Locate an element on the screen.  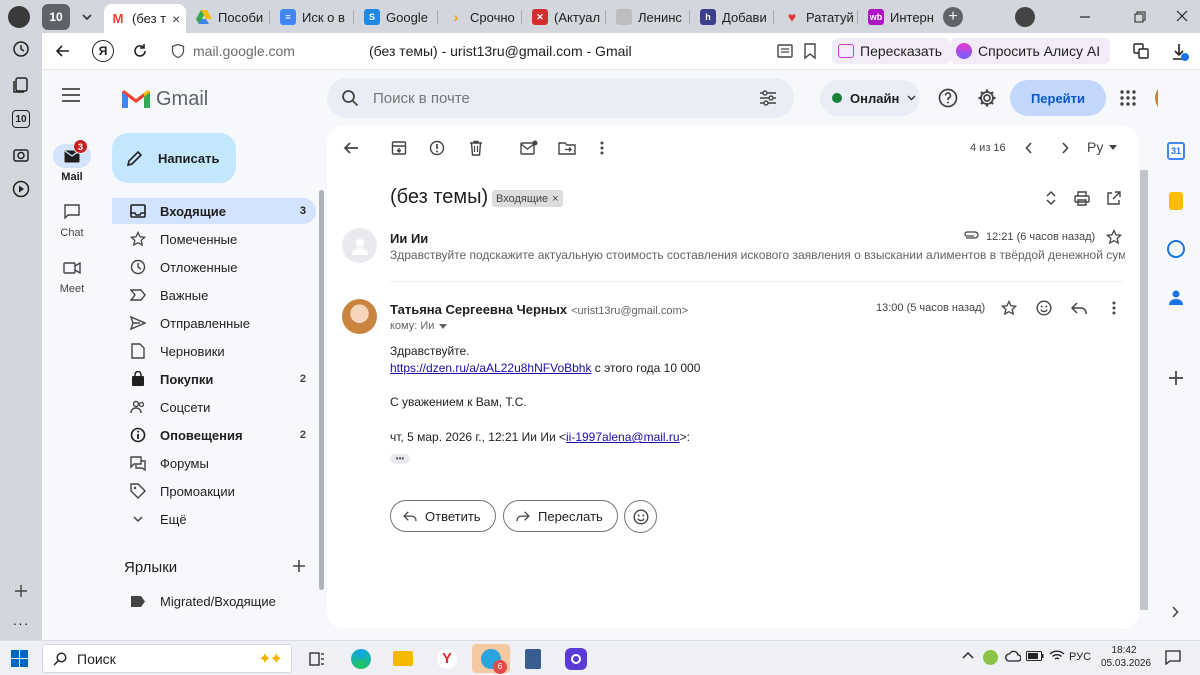
mail-rail-button: 3 is located at coordinates (72, 153).